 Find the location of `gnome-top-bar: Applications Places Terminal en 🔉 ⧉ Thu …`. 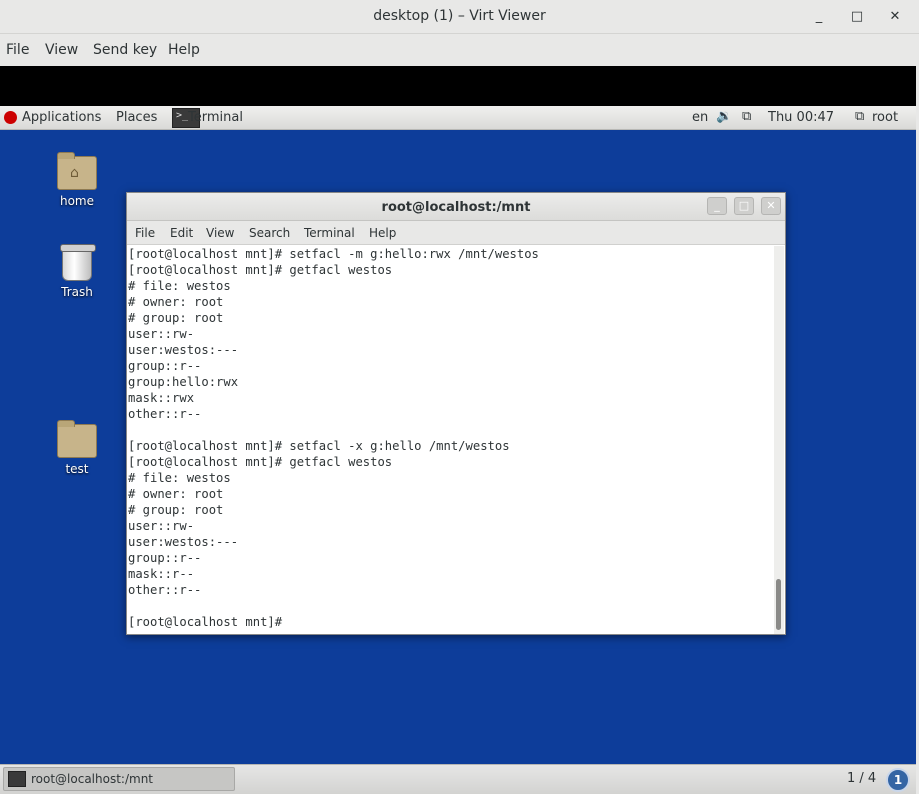

gnome-top-bar: Applications Places Terminal en 🔉 ⧉ Thu … is located at coordinates (458, 118).